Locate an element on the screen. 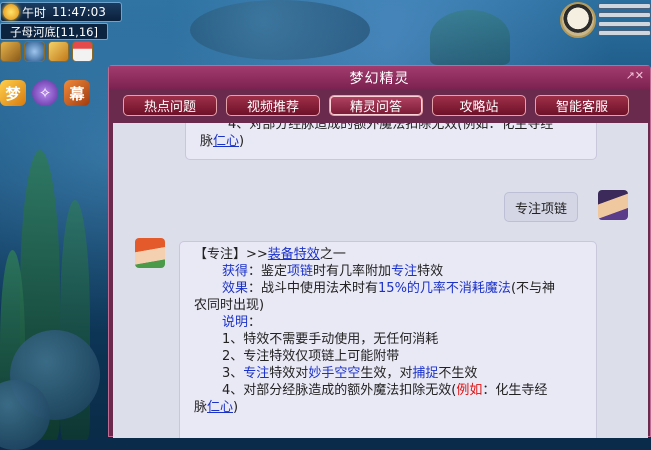  necklace-keyword: 项链 is located at coordinates (300, 271).